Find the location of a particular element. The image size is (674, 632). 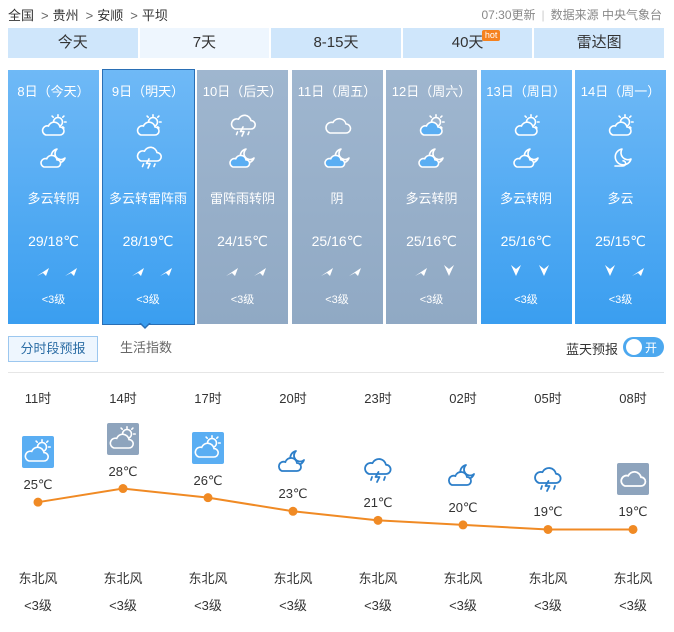

hour-time: 05时 is located at coordinates (548, 398).